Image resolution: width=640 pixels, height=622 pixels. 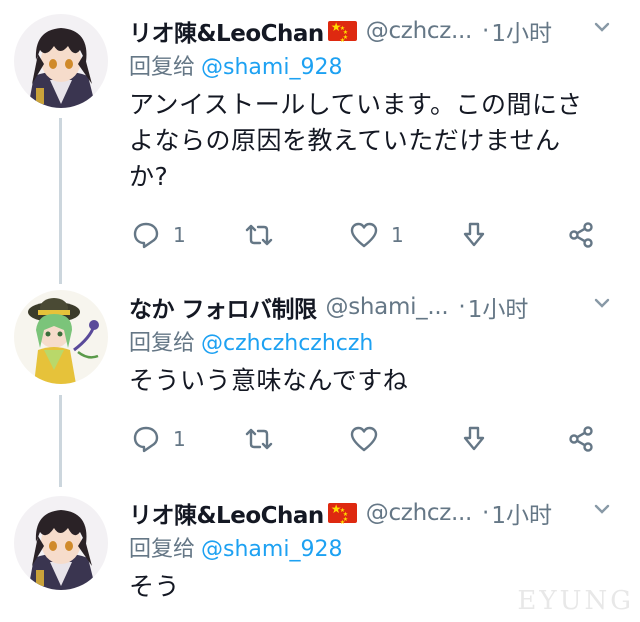 I want to click on display-name: なか フォロバ制限, so click(x=223, y=307).